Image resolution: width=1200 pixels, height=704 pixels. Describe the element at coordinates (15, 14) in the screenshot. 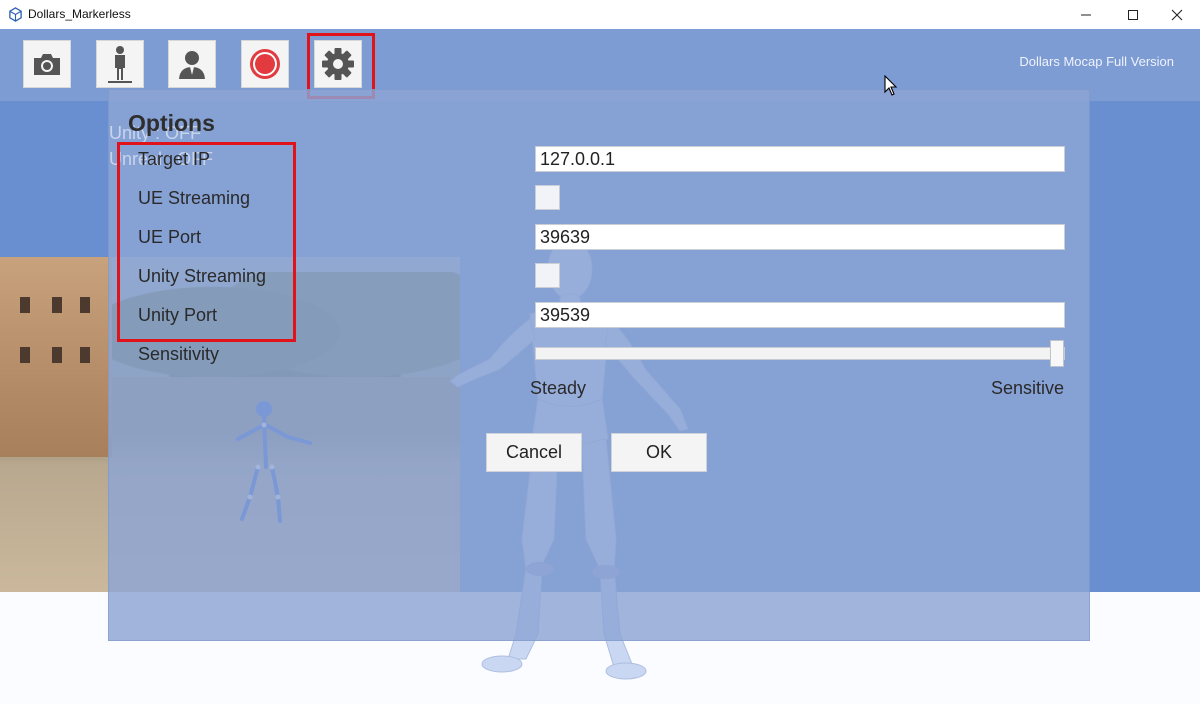

I see `app-cube-icon` at that location.